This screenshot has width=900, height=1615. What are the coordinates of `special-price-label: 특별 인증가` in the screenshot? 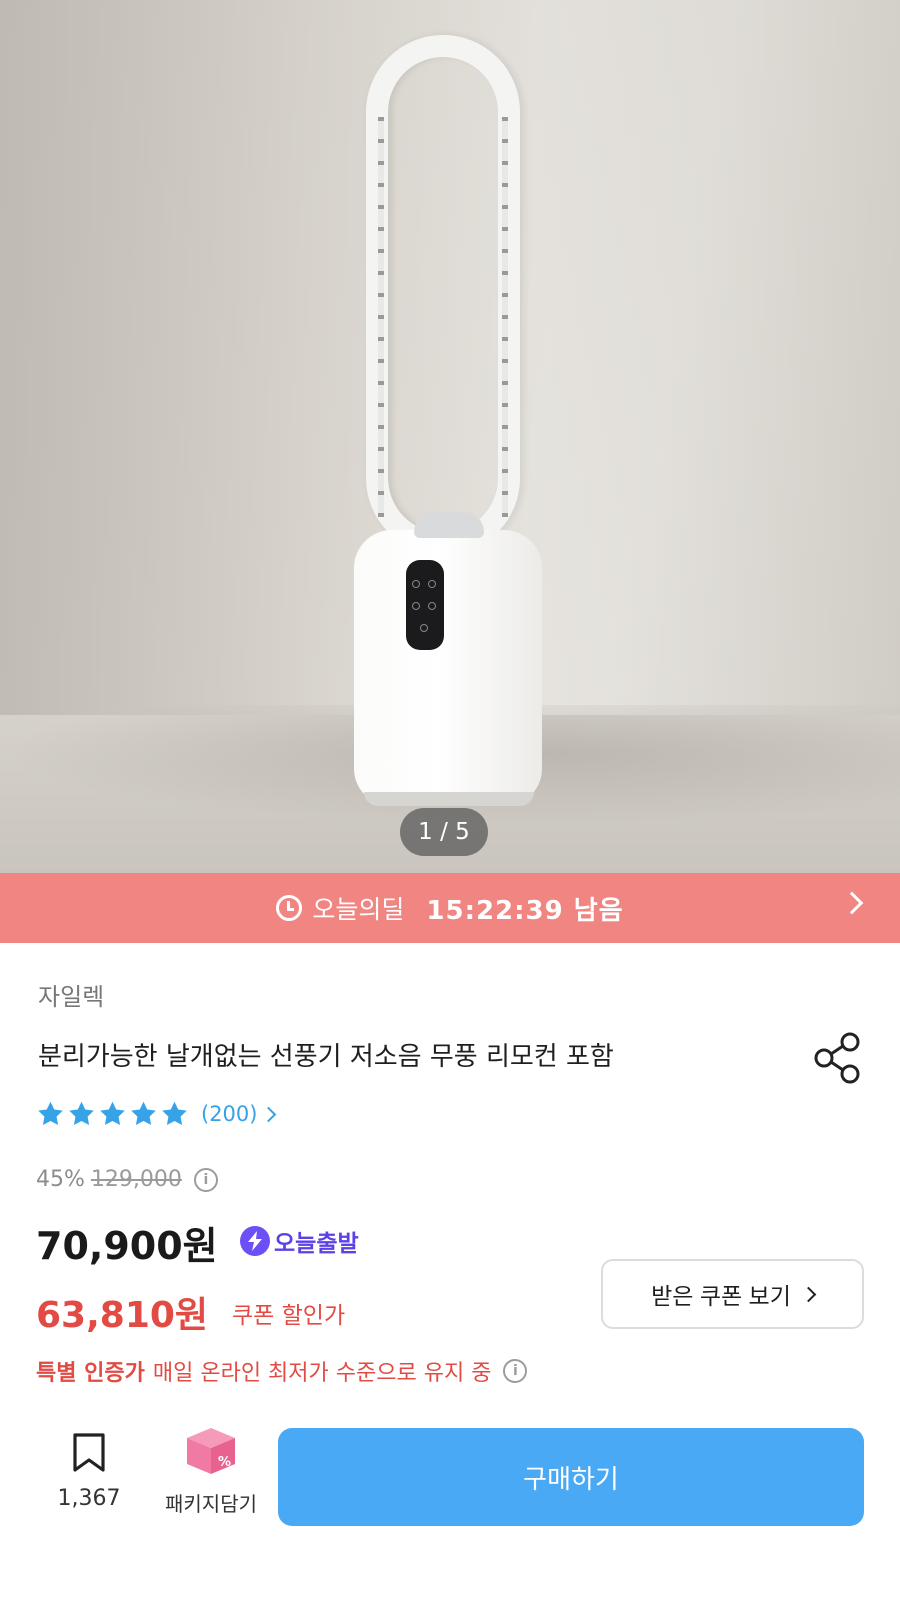 It's located at (90, 1373).